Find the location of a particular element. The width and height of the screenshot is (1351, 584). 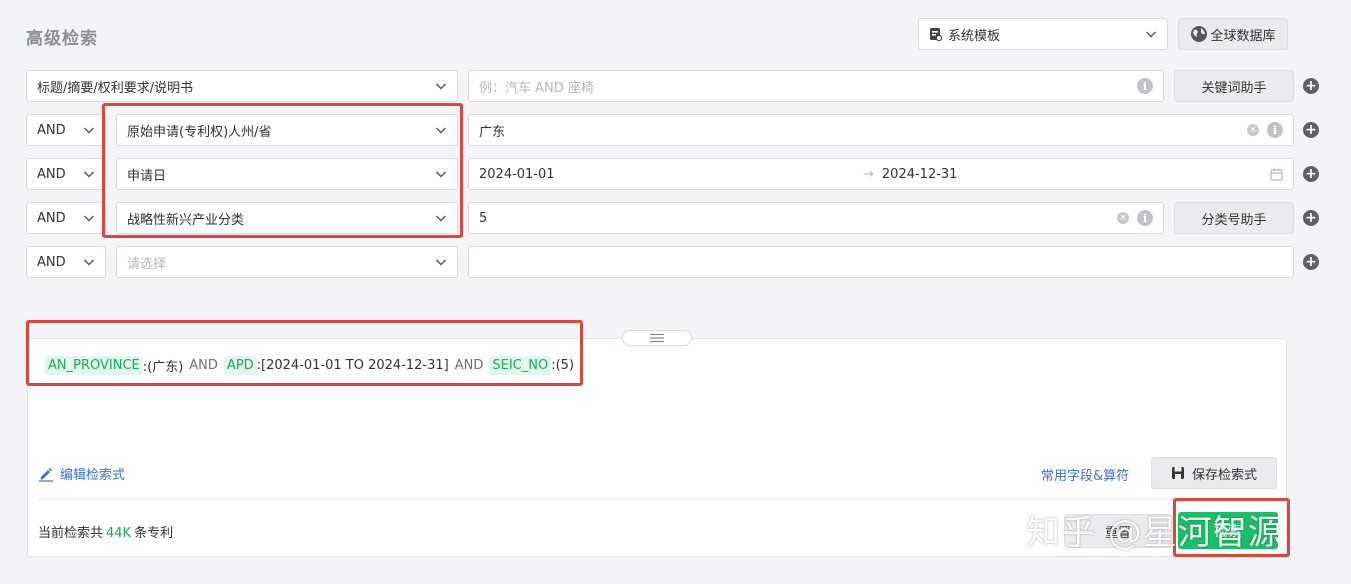

value-input-row-2: 广东 × i is located at coordinates (881, 130).